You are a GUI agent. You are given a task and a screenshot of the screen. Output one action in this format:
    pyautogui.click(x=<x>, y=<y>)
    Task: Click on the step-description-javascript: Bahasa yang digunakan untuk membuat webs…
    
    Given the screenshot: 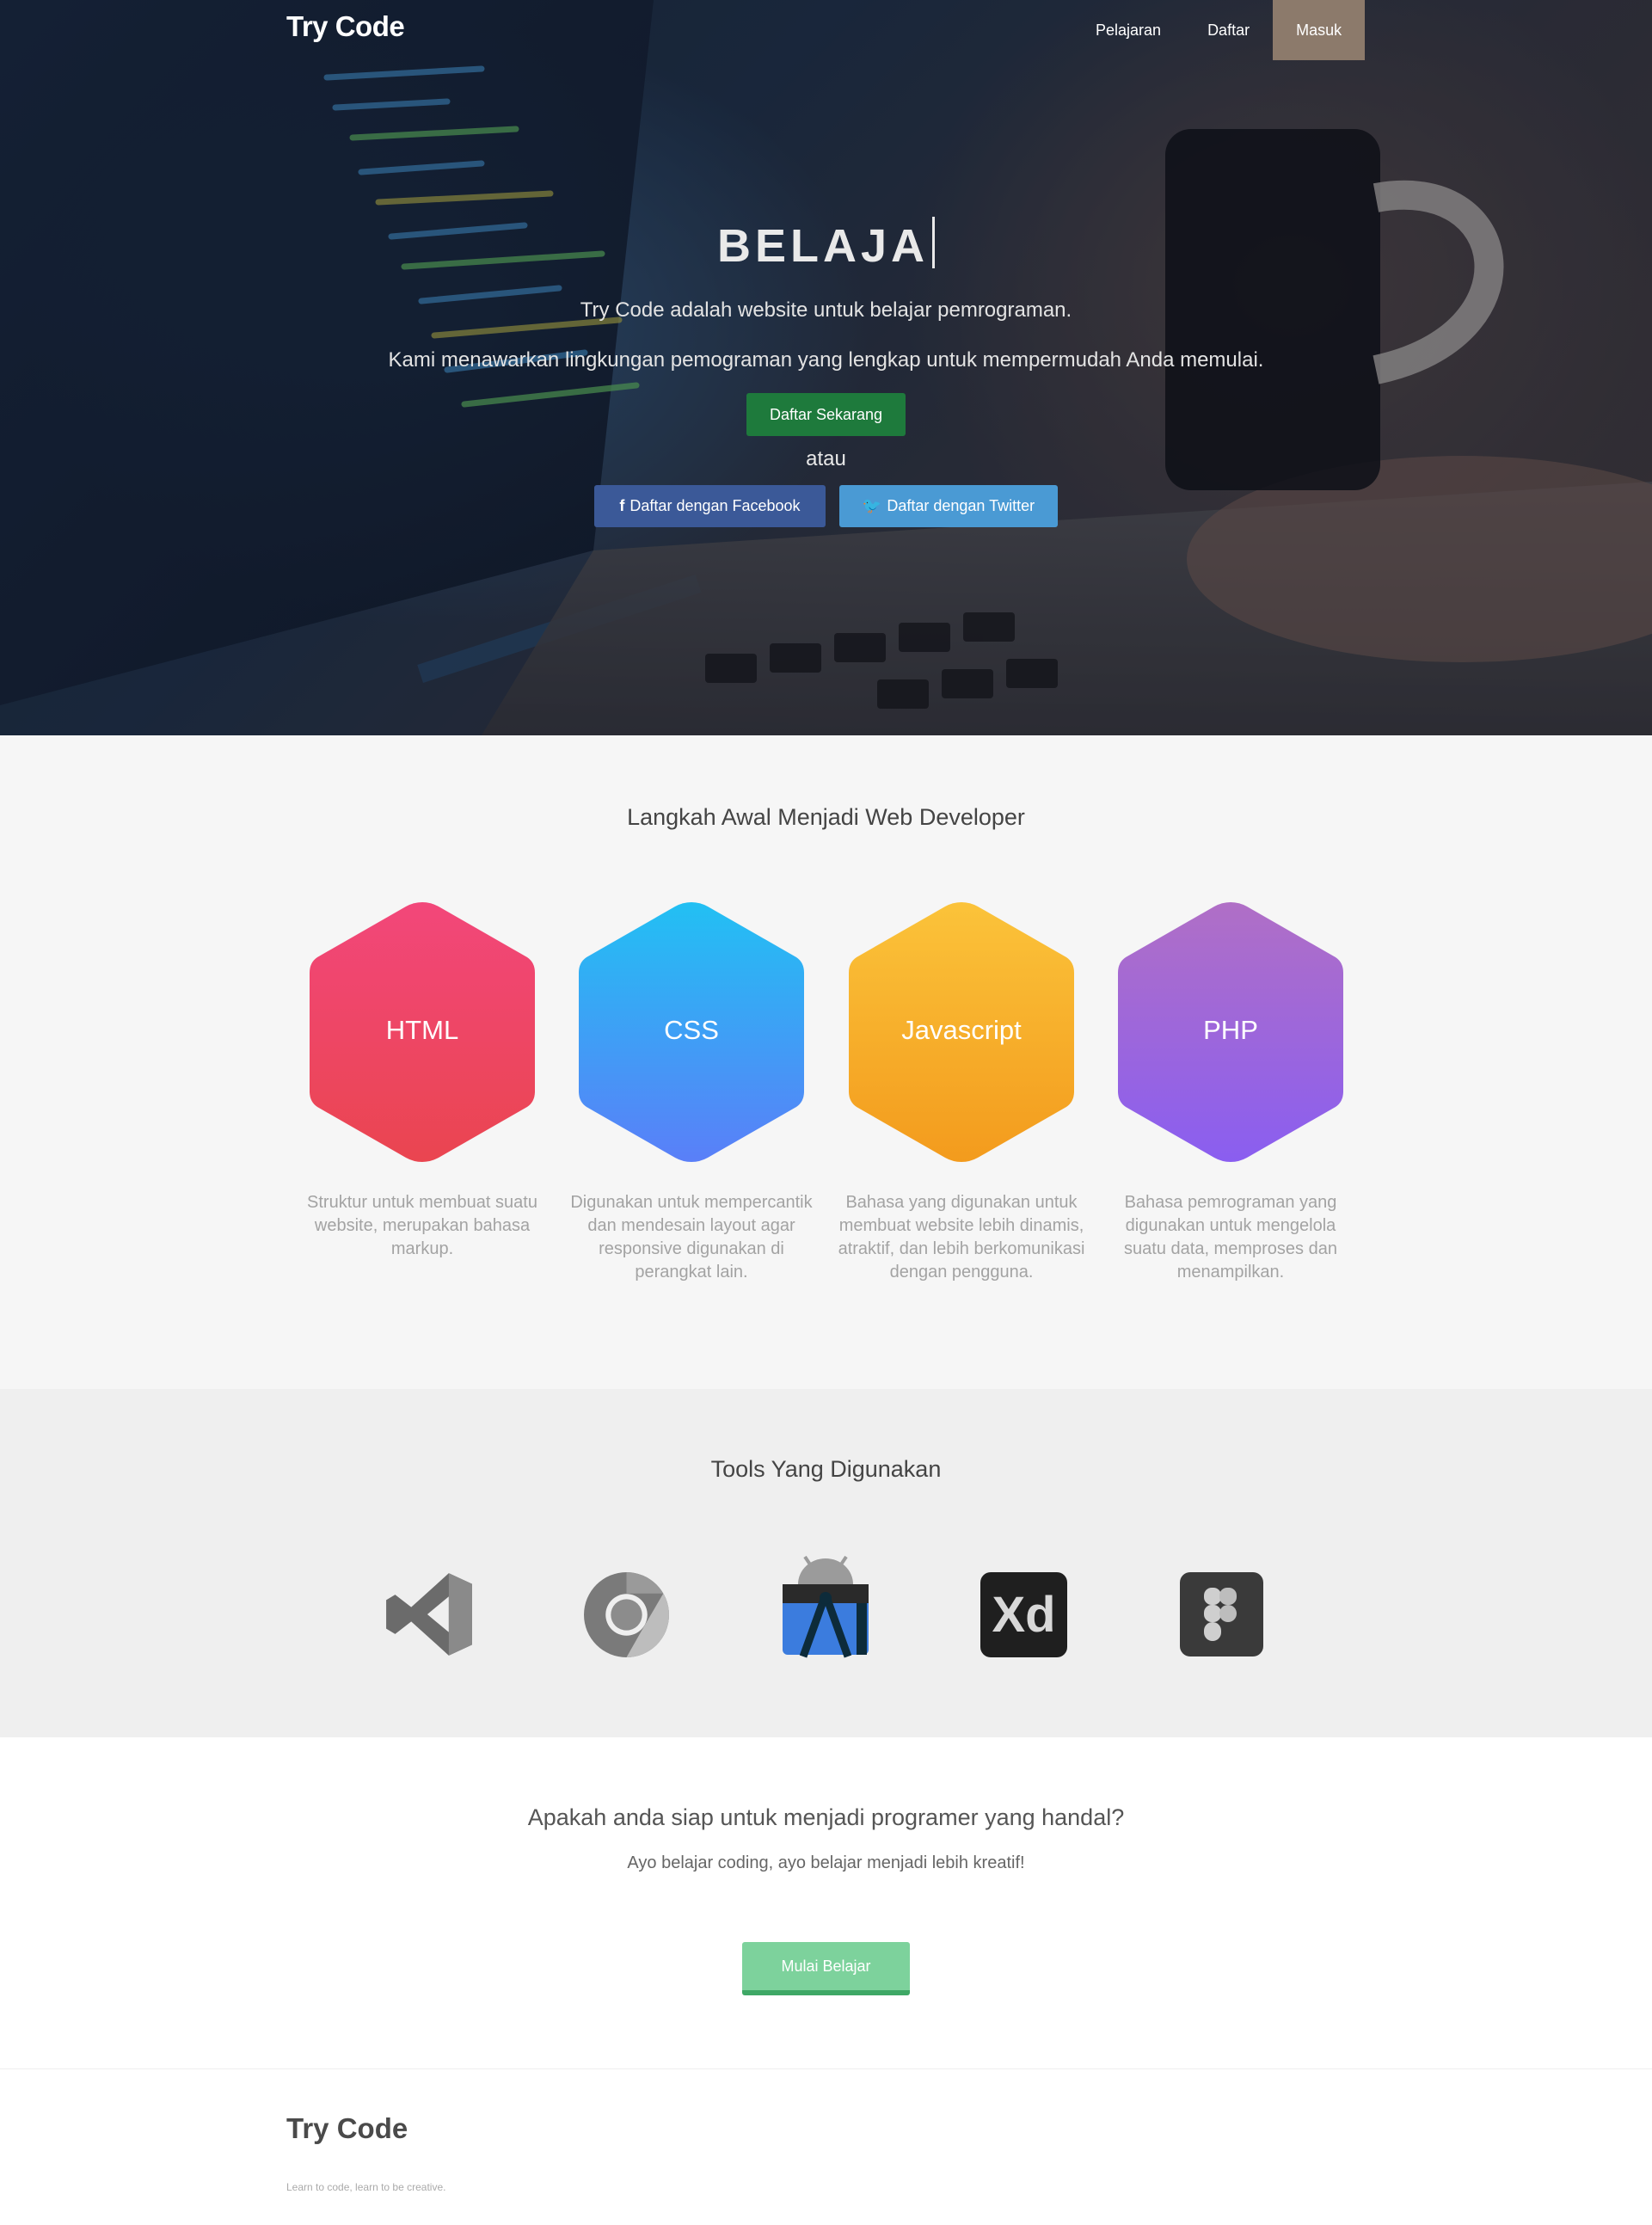 What is the action you would take?
    pyautogui.click(x=961, y=1237)
    